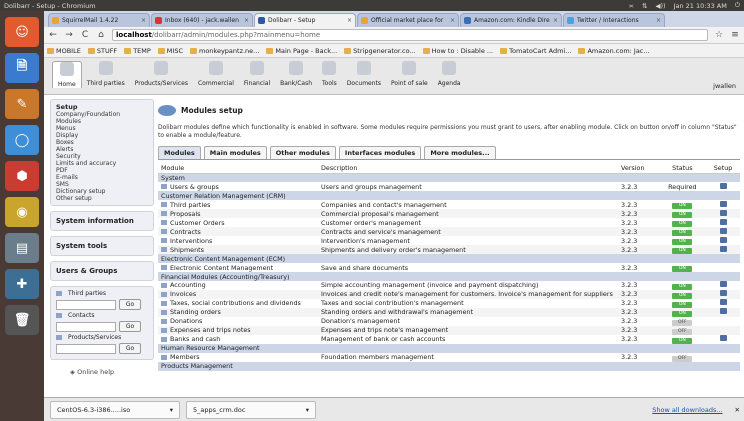 The width and height of the screenshot is (744, 421). I want to click on browser-tab: Amazon.com: Kindle Dire ×, so click(511, 20).